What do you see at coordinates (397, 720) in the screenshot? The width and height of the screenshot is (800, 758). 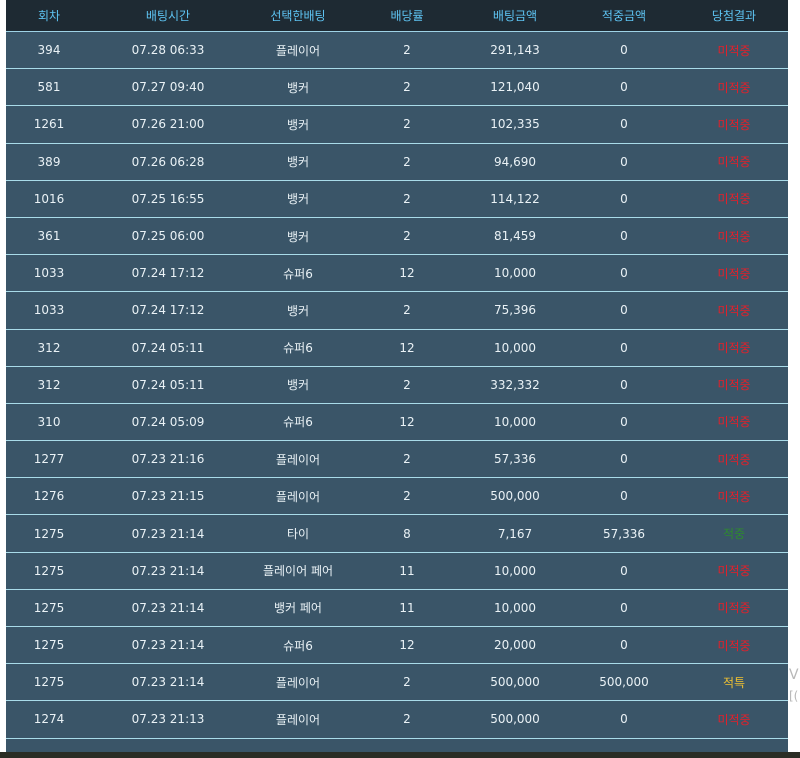 I see `table-row: 1274 07.23 21:13 플레이어 2 500,000 0 미적중` at bounding box center [397, 720].